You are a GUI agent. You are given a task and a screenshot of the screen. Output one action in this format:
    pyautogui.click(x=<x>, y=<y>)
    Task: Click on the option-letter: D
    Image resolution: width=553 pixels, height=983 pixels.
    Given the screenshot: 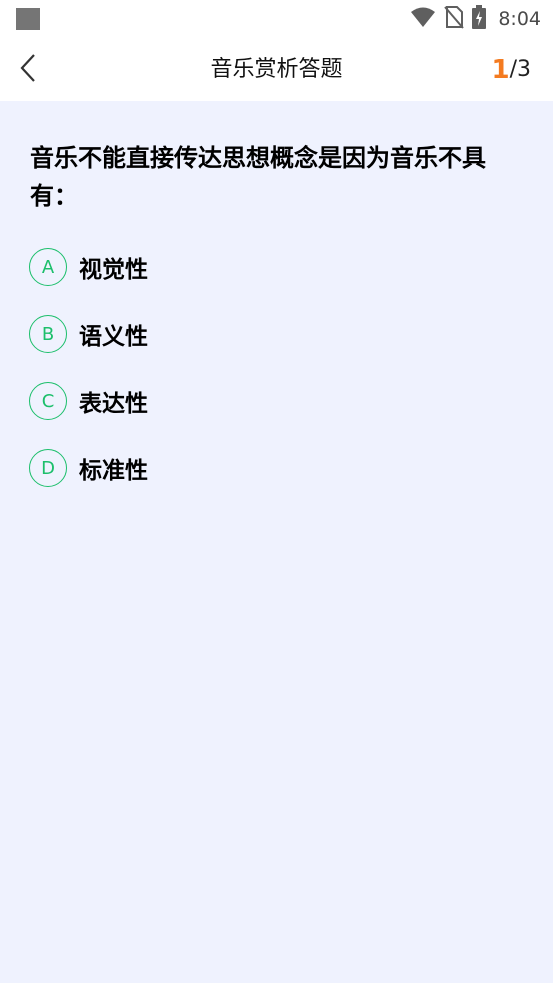 What is the action you would take?
    pyautogui.click(x=48, y=468)
    